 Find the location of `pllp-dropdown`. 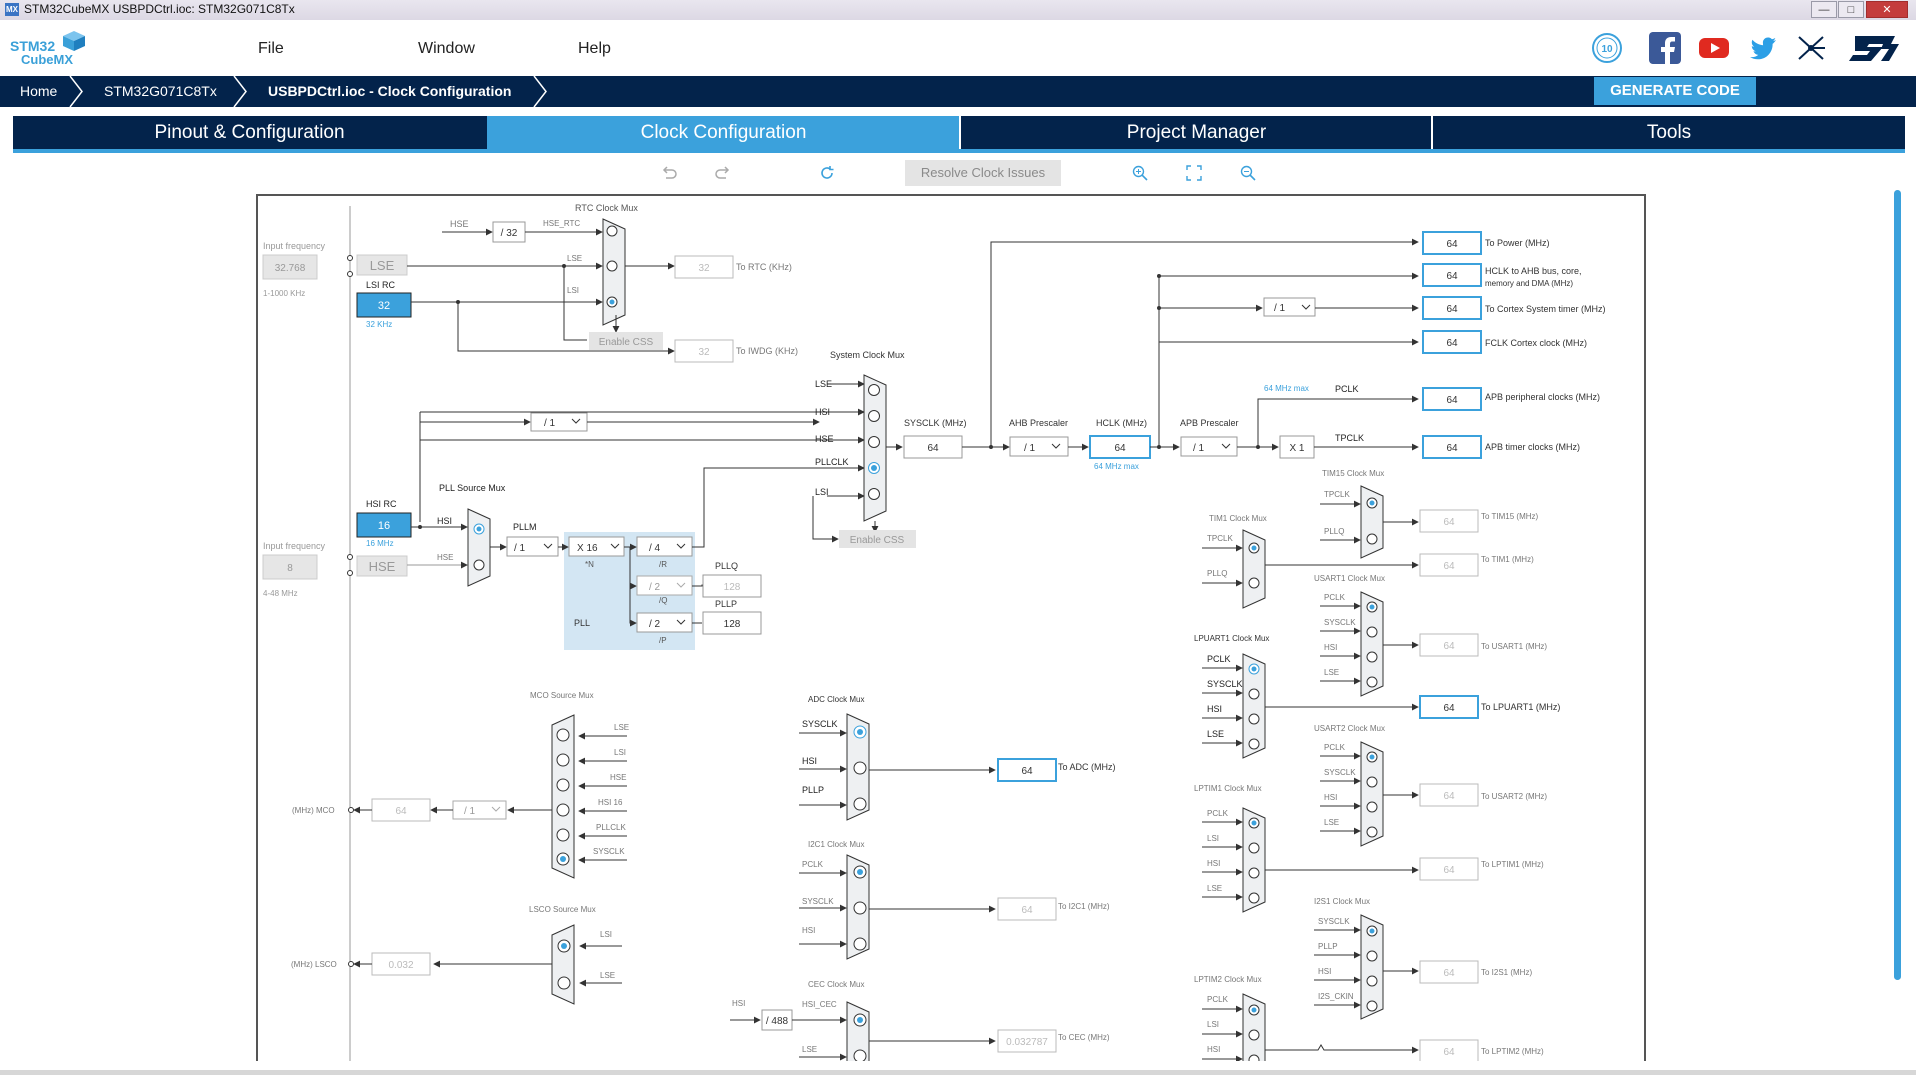

pllp-dropdown is located at coordinates (664, 622).